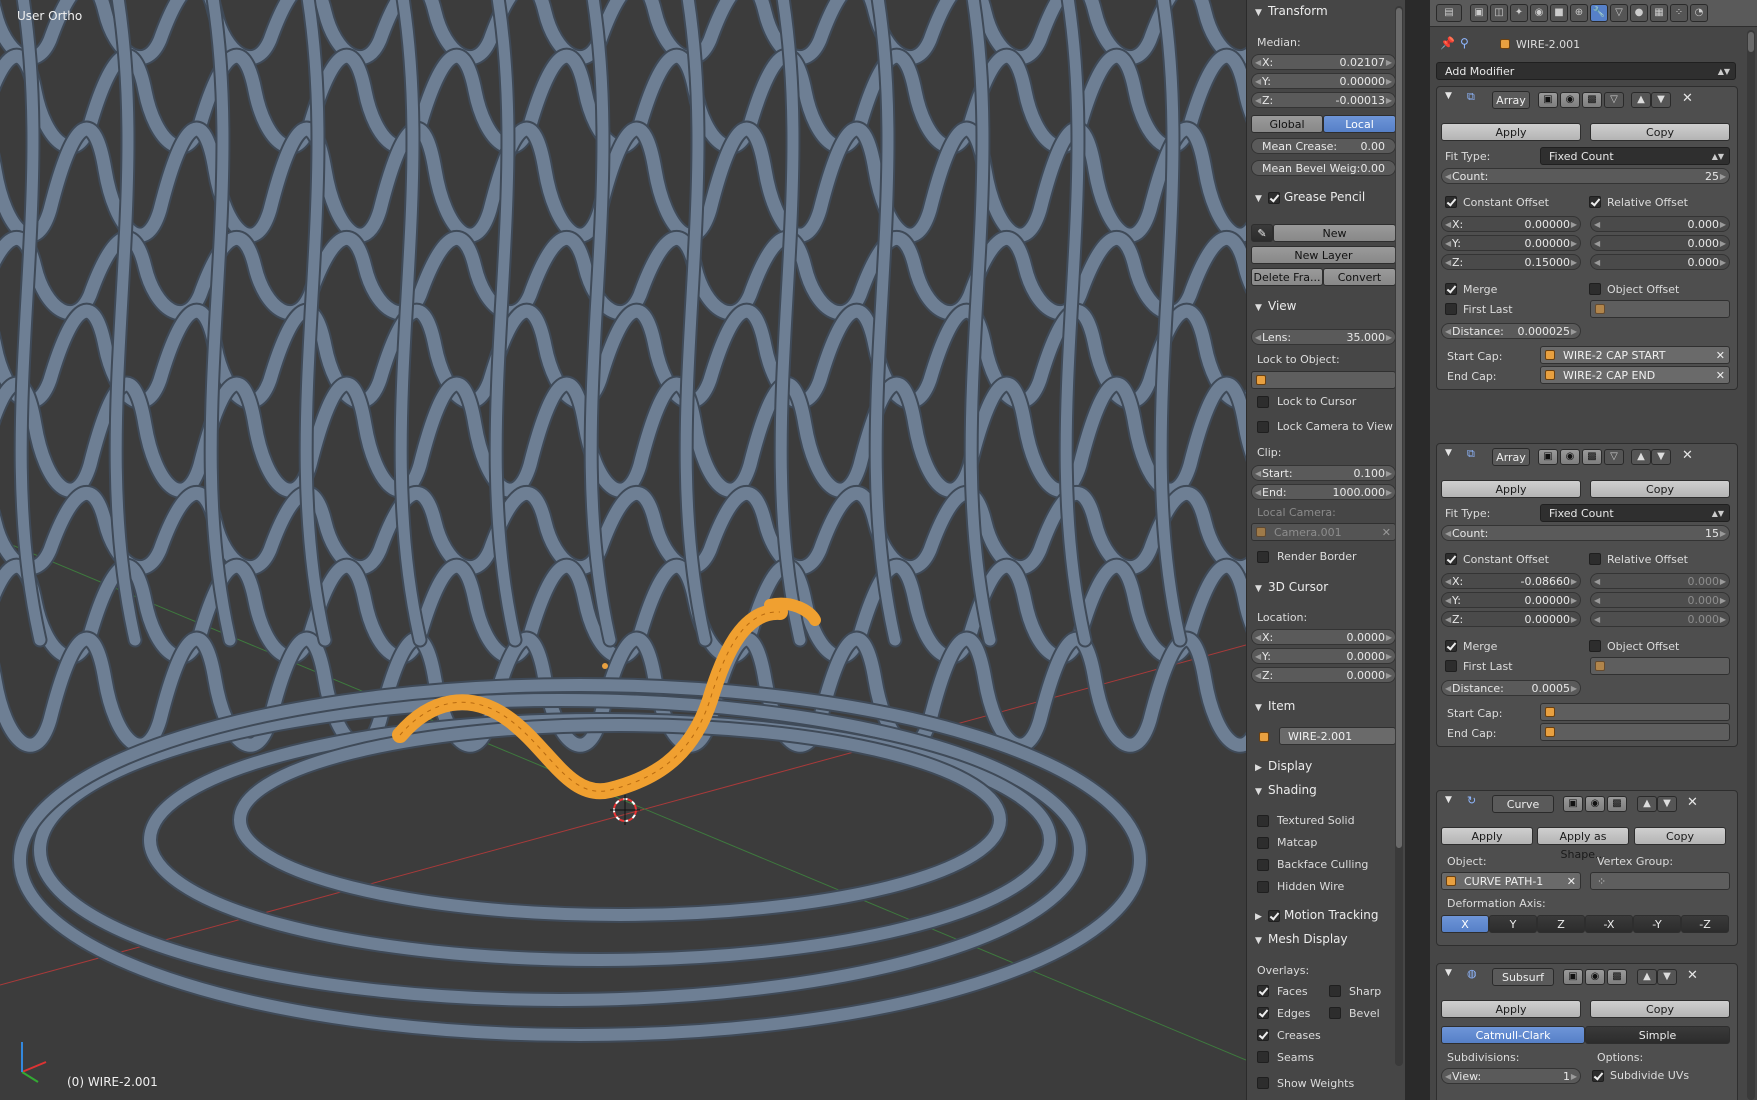 This screenshot has height=1100, width=1757. What do you see at coordinates (1523, 804) in the screenshot?
I see `modifier-name-field: Curve` at bounding box center [1523, 804].